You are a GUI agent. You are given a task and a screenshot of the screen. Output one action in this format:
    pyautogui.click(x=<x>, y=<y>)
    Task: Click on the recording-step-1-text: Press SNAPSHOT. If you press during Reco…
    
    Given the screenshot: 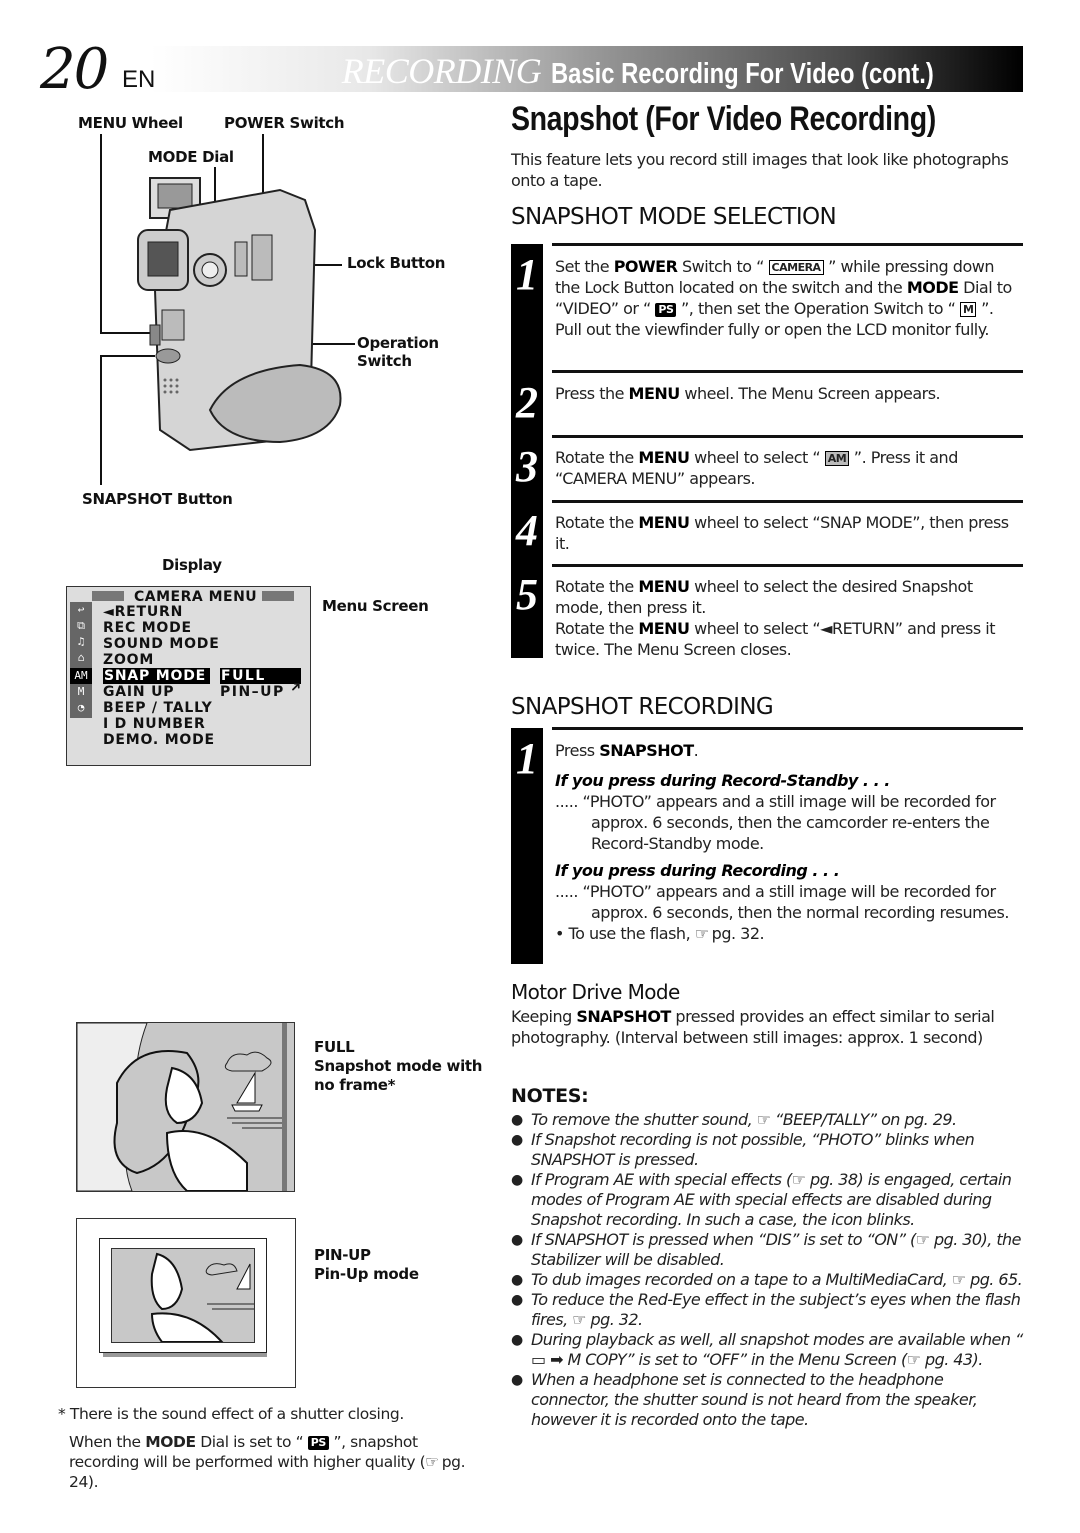 What is the action you would take?
    pyautogui.click(x=787, y=842)
    